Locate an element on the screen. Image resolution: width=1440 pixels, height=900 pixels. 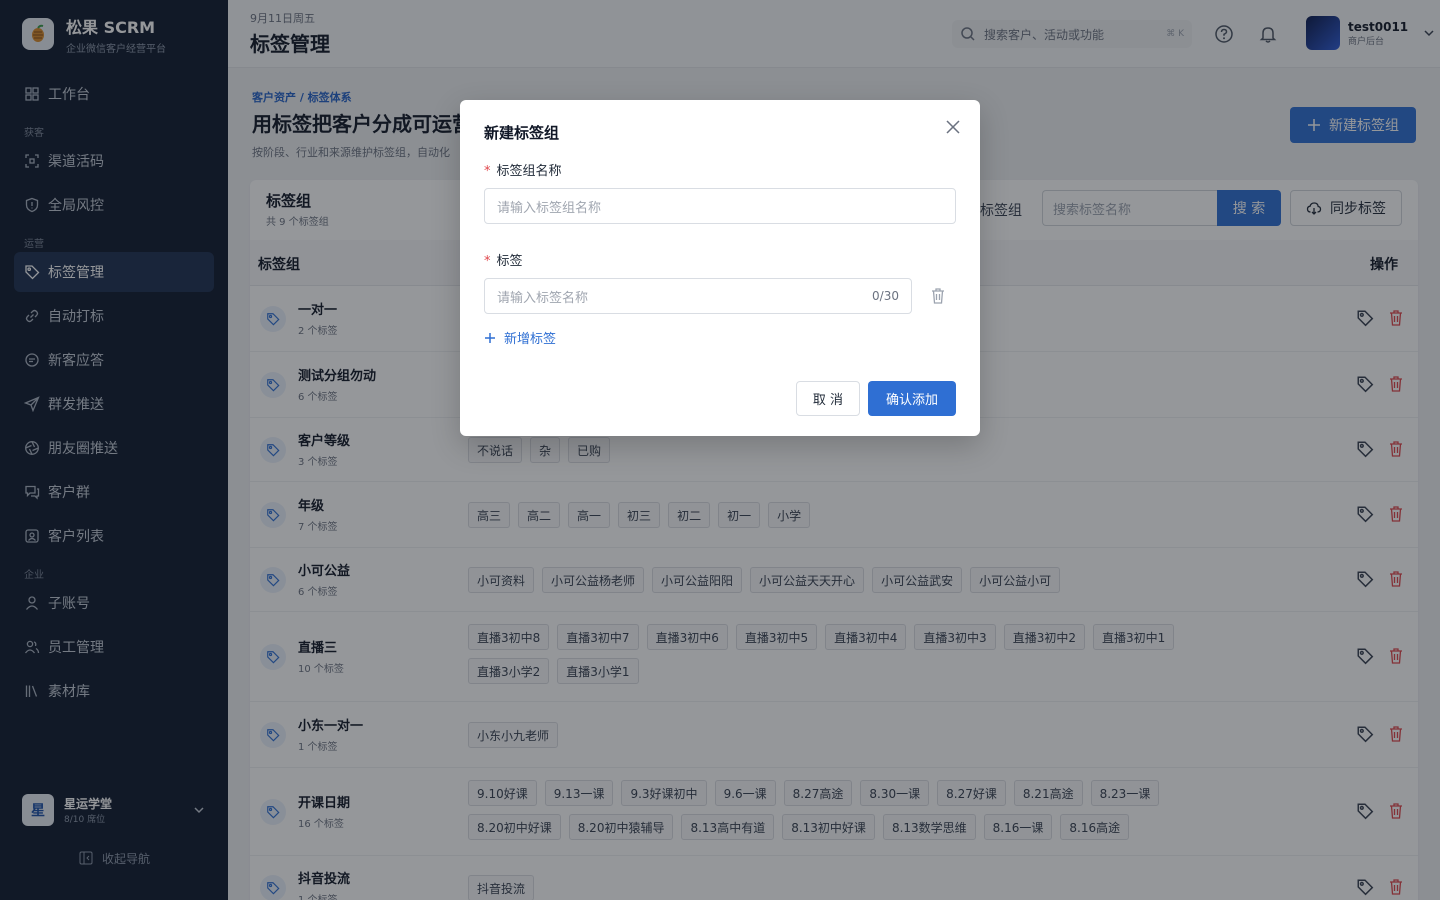
tag-label-text: 标签 is located at coordinates (509, 261).